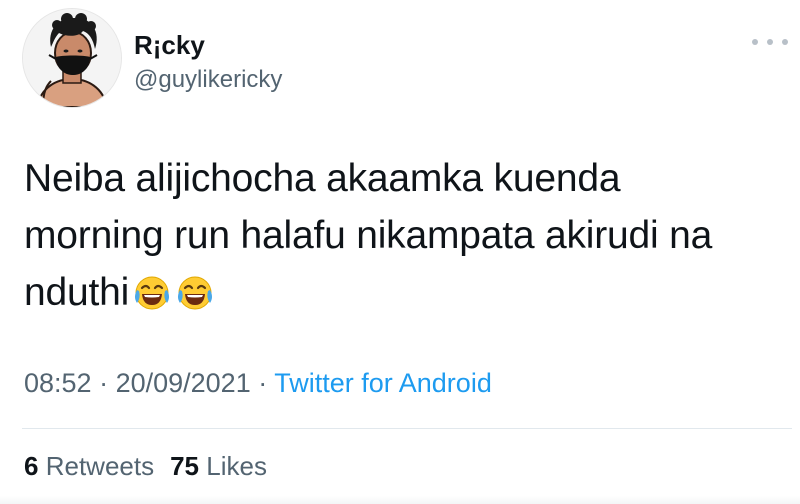 Image resolution: width=800 pixels, height=504 pixels. I want to click on avatar-illustration-icon, so click(72, 58).